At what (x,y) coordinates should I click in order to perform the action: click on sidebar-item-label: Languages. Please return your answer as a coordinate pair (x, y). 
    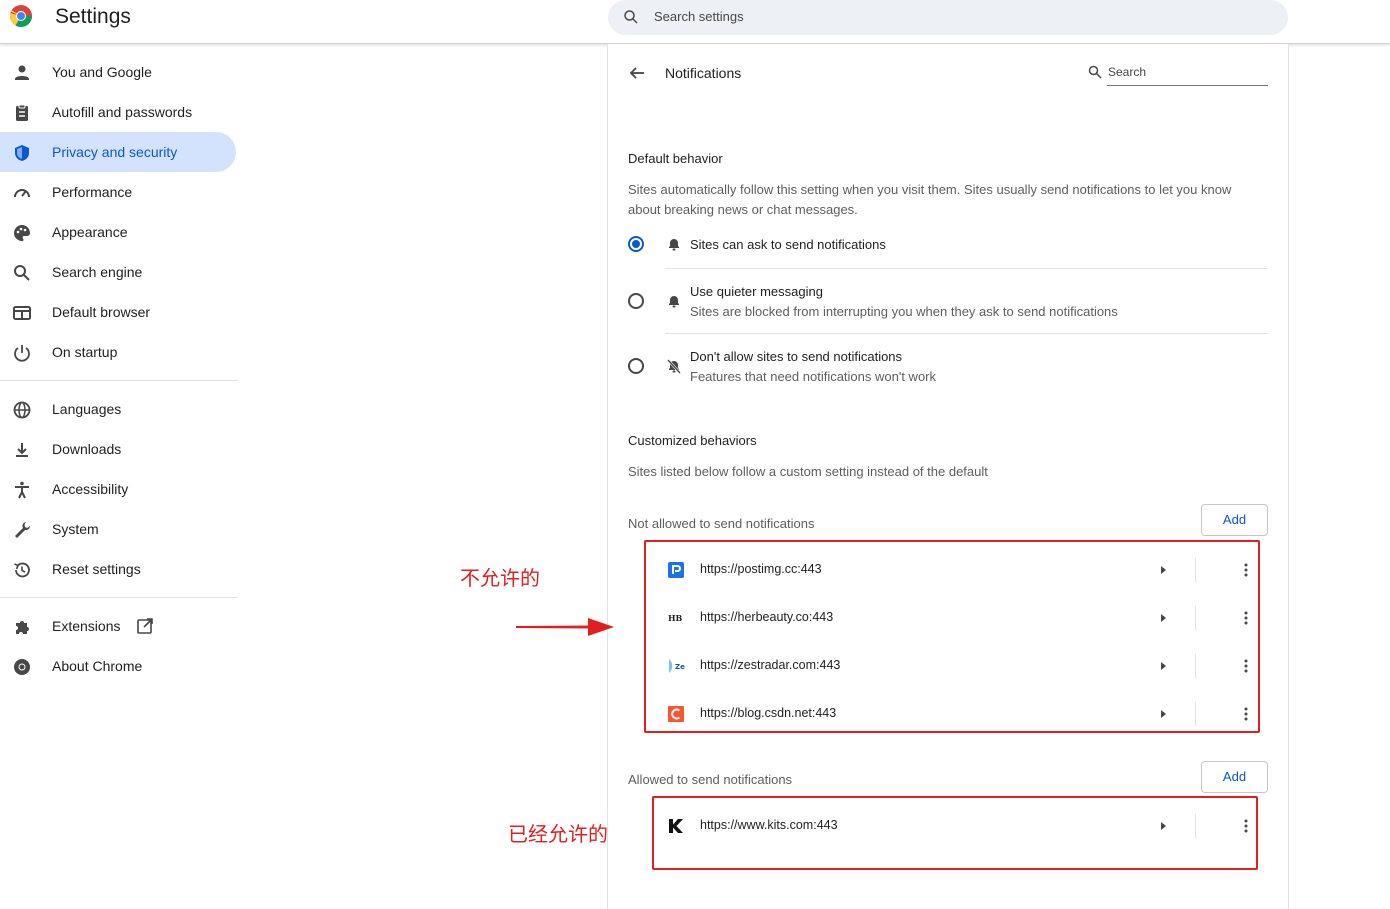
    Looking at the image, I should click on (87, 409).